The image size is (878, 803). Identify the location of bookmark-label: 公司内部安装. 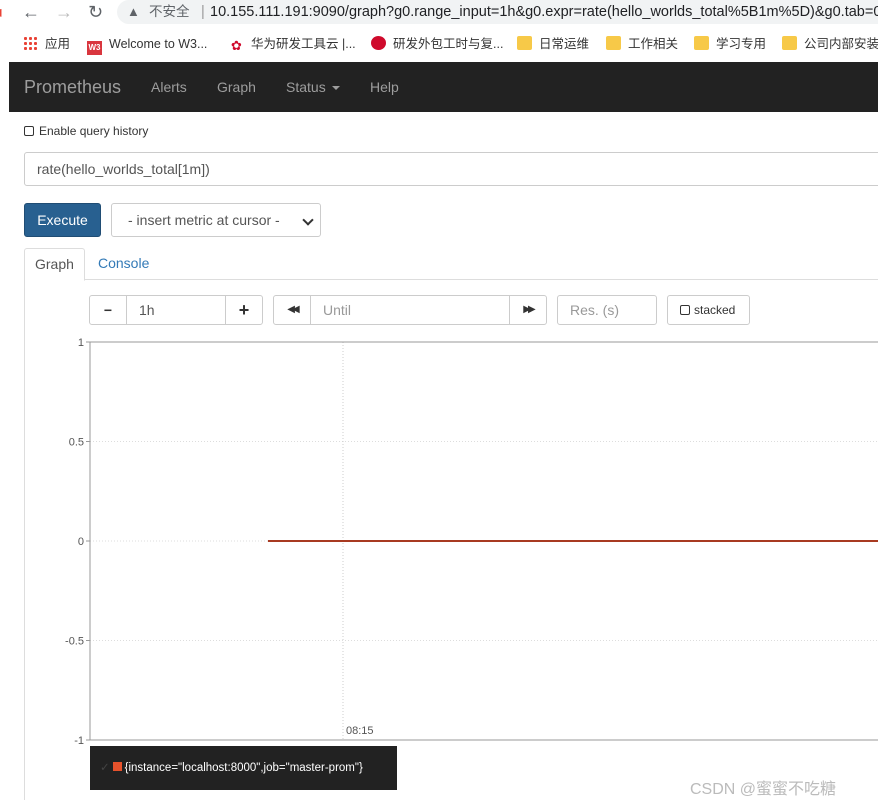
(841, 44).